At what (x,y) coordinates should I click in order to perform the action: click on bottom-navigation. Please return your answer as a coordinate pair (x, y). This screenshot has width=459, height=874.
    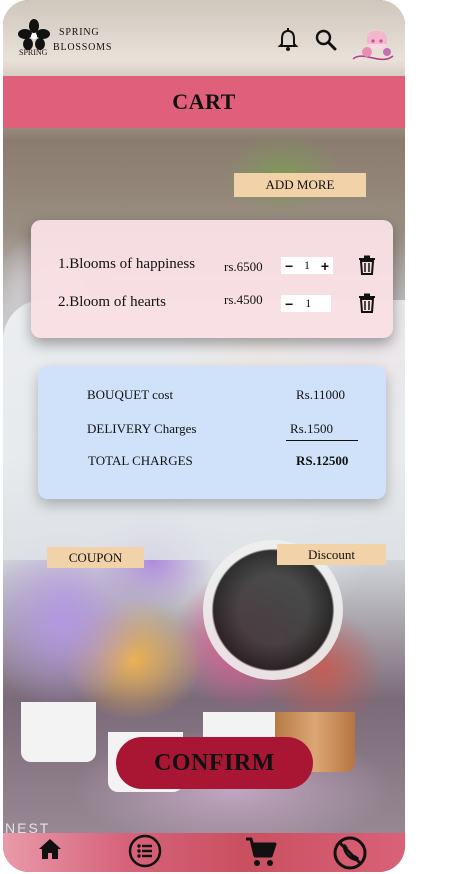
    Looking at the image, I should click on (204, 852).